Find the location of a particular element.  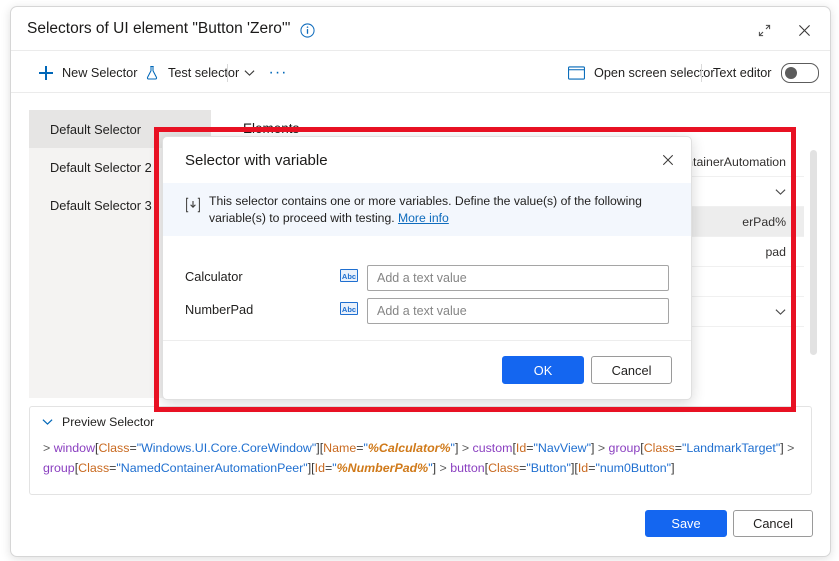

elements-scrollbar is located at coordinates (813, 252).